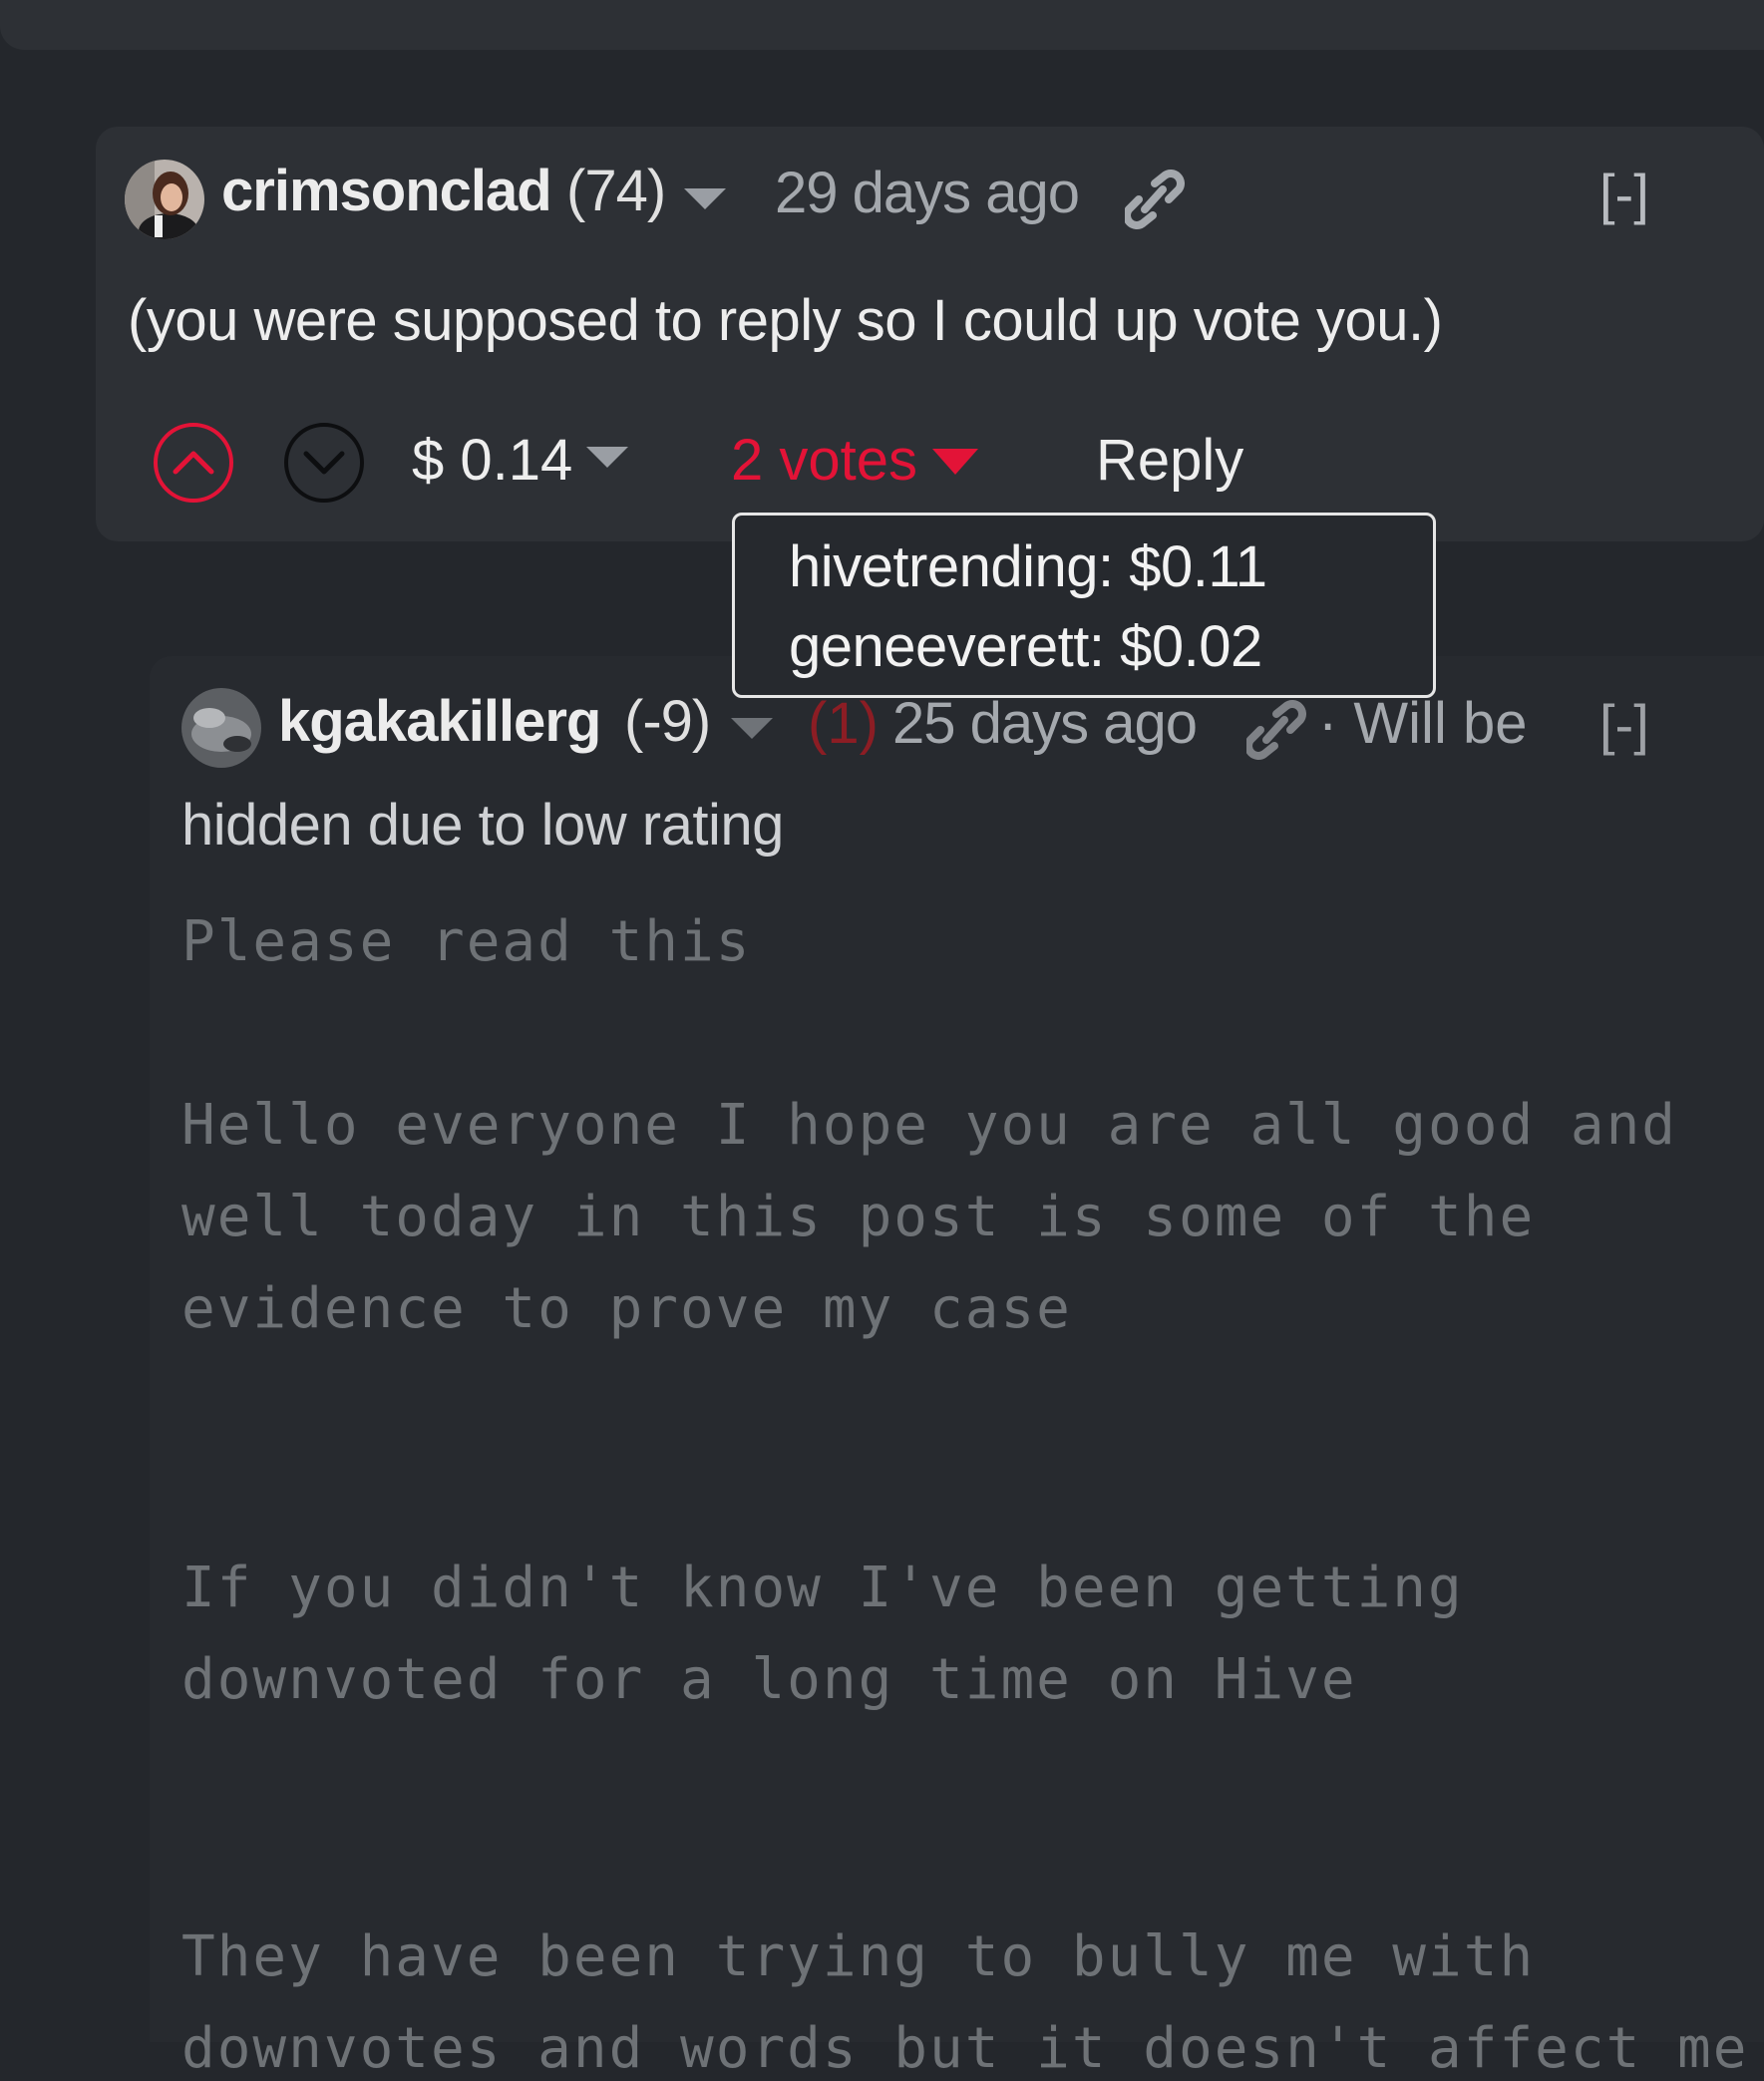 This screenshot has height=2081, width=1764. I want to click on downvote-icon, so click(324, 463).